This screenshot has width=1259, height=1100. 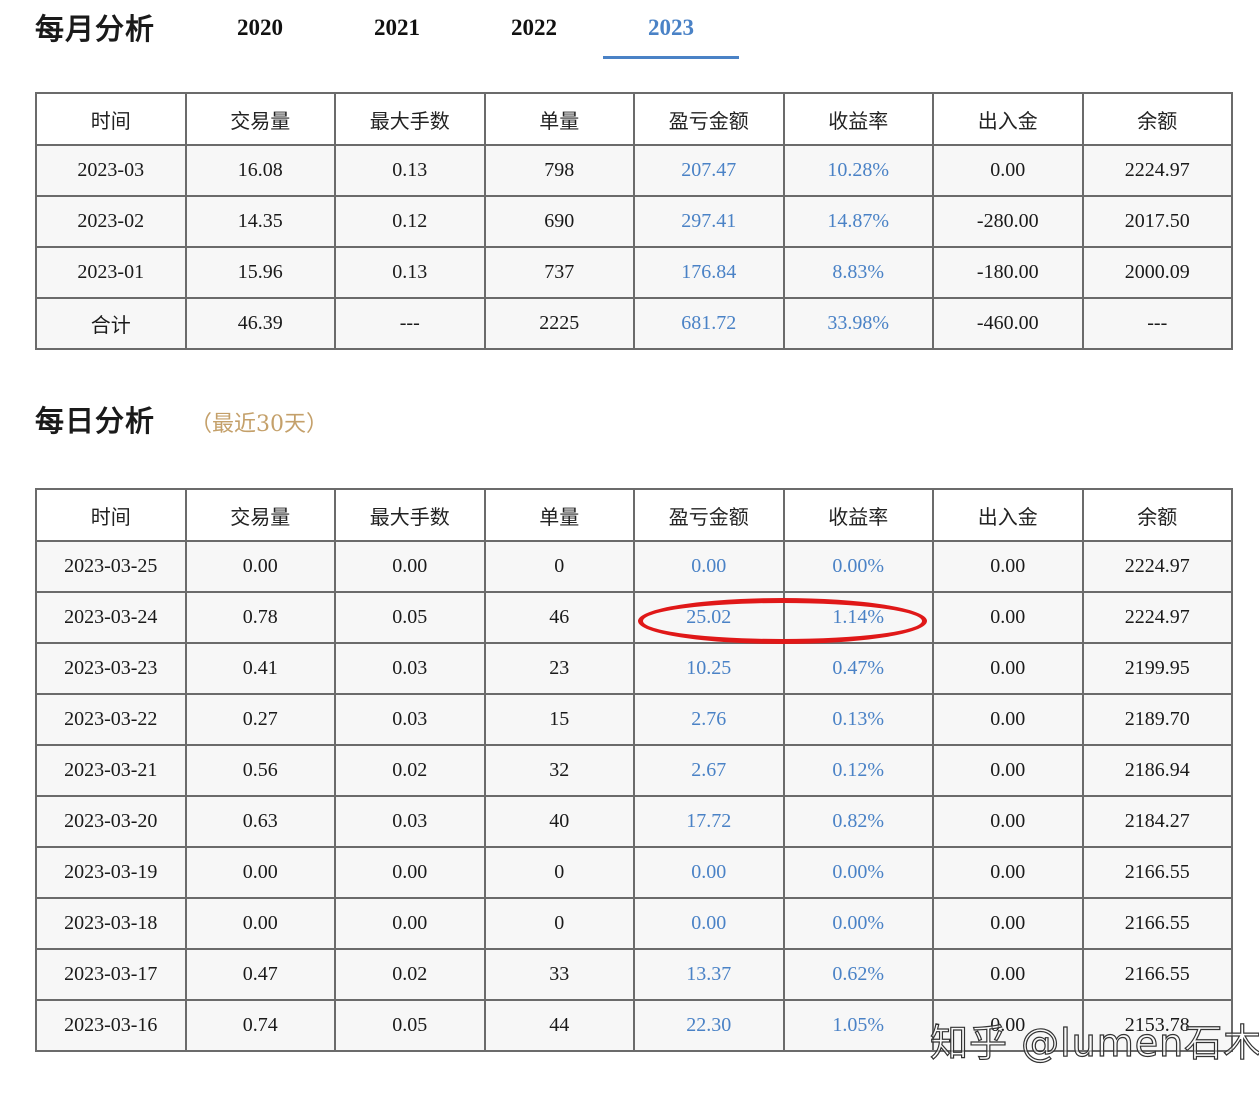 I want to click on cell-return-rate: 0.62%, so click(x=858, y=974).